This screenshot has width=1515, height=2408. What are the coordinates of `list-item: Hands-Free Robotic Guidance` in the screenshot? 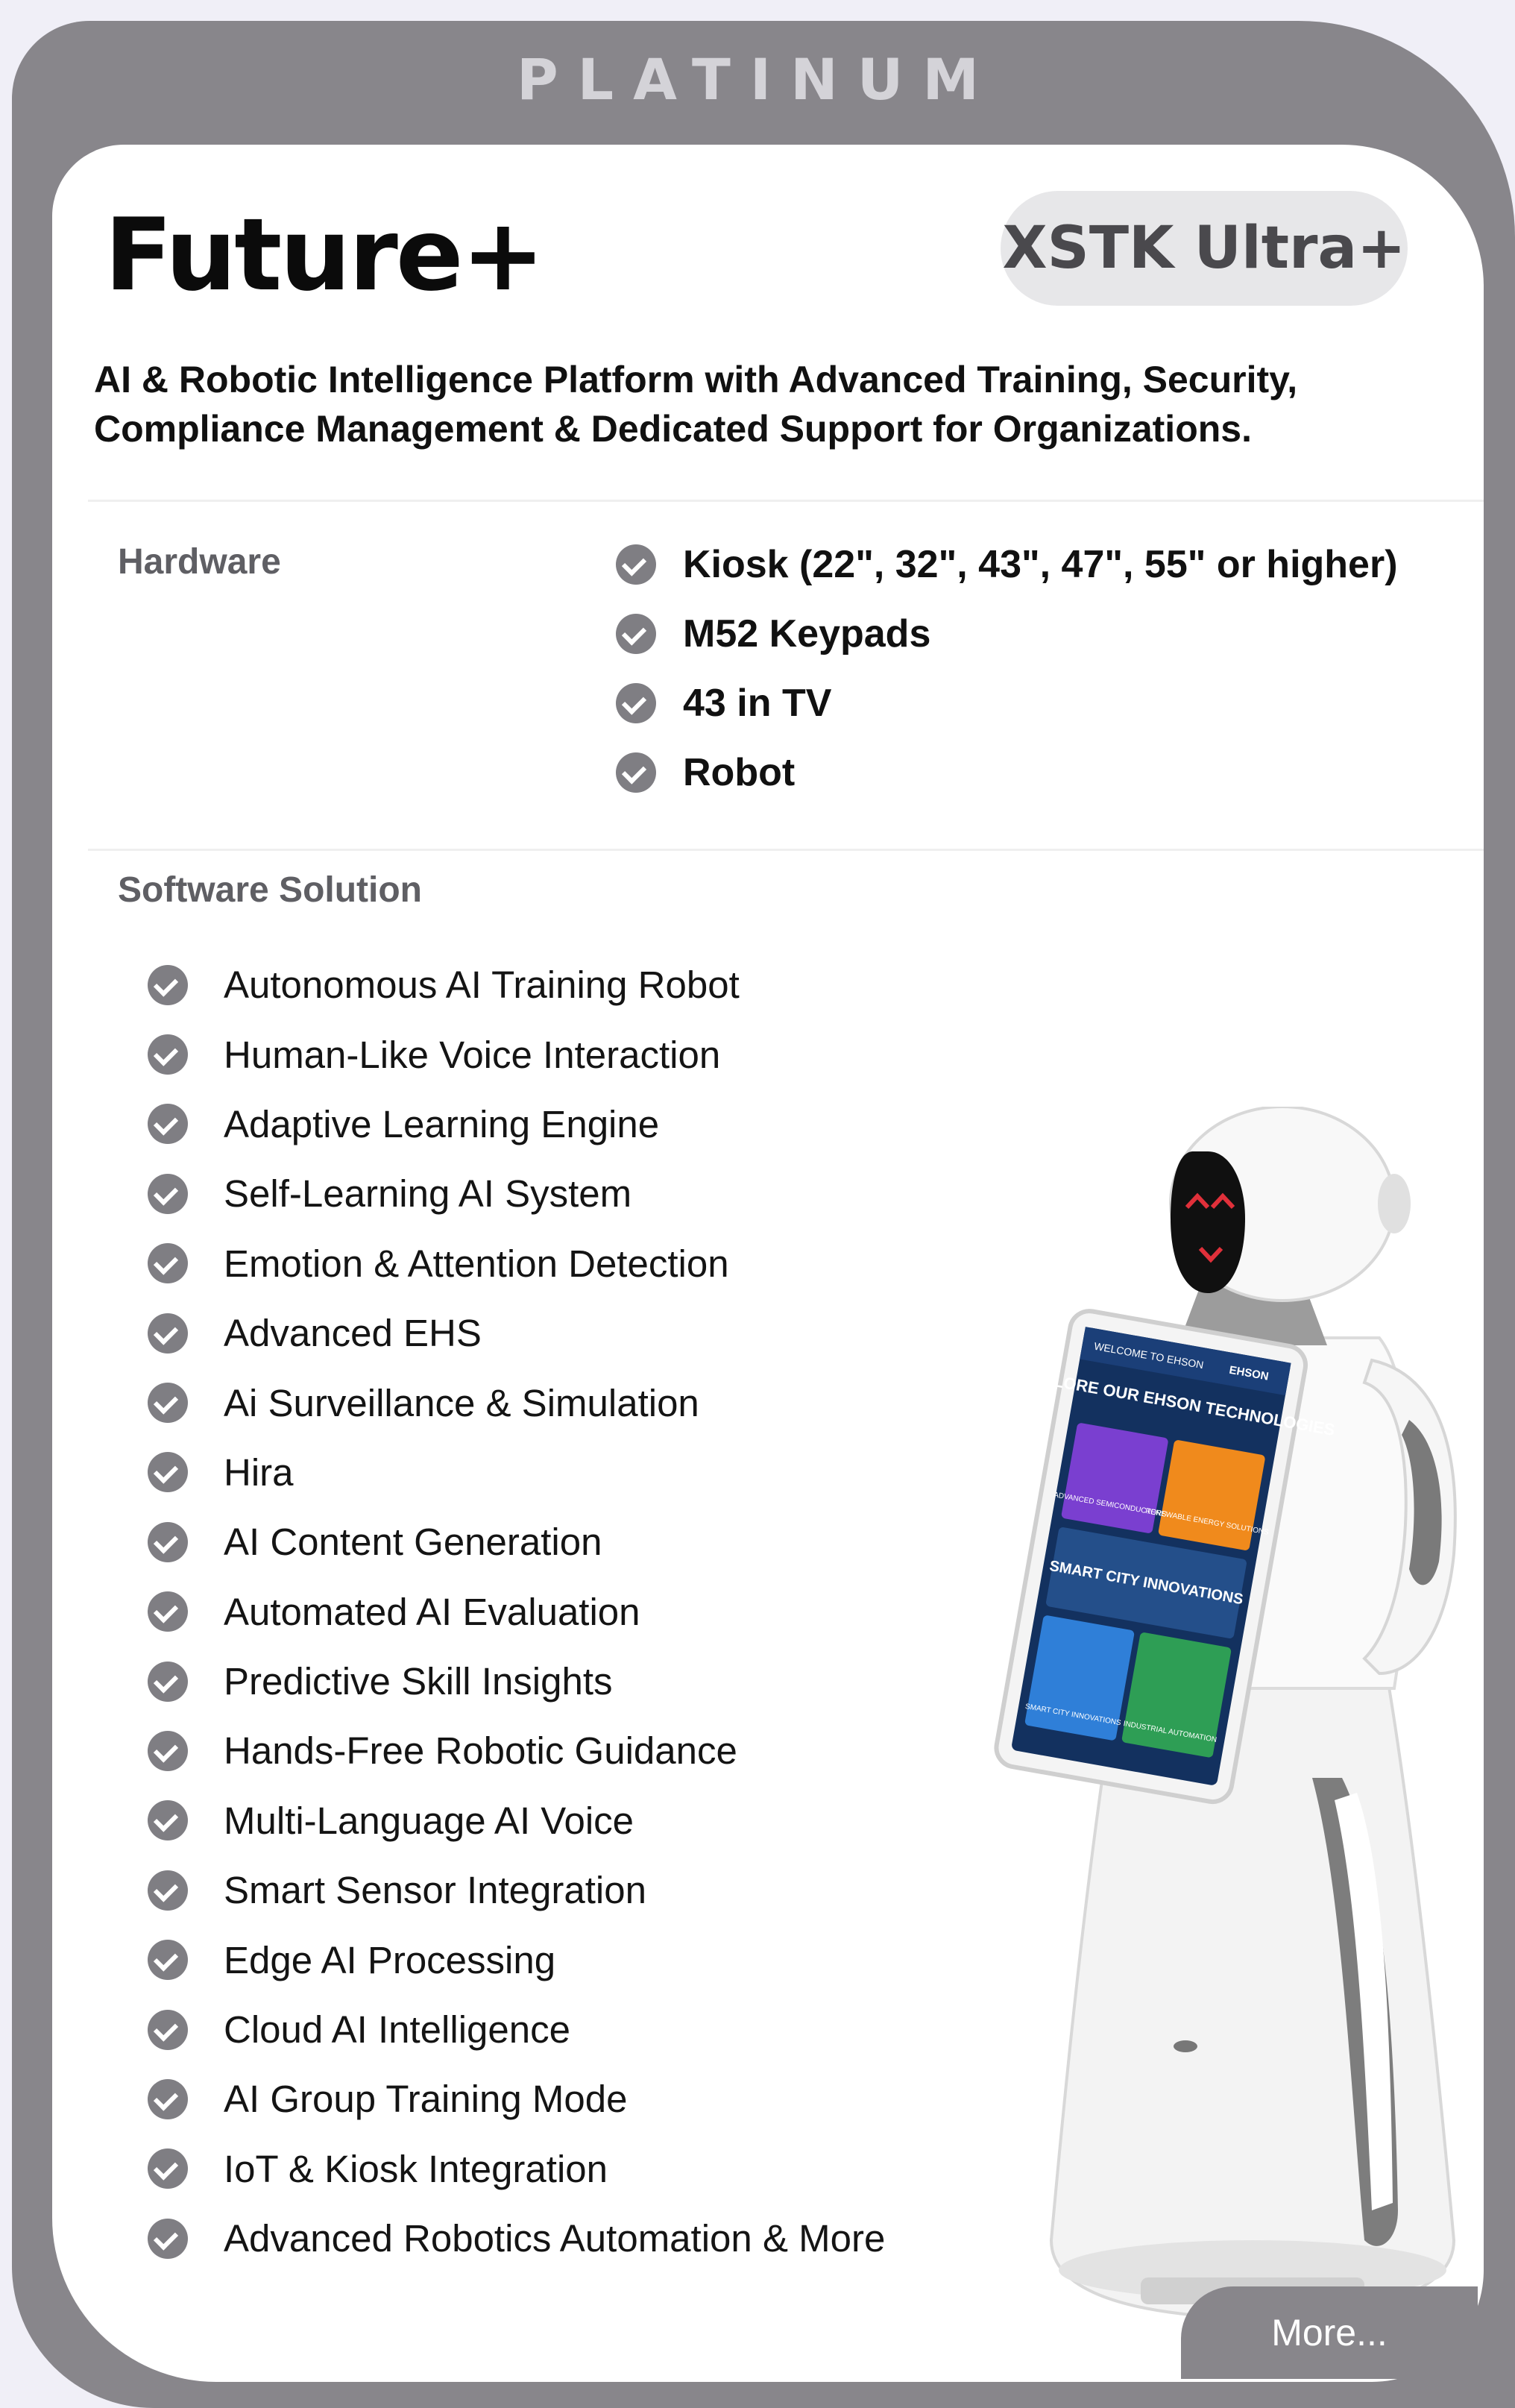 It's located at (516, 1750).